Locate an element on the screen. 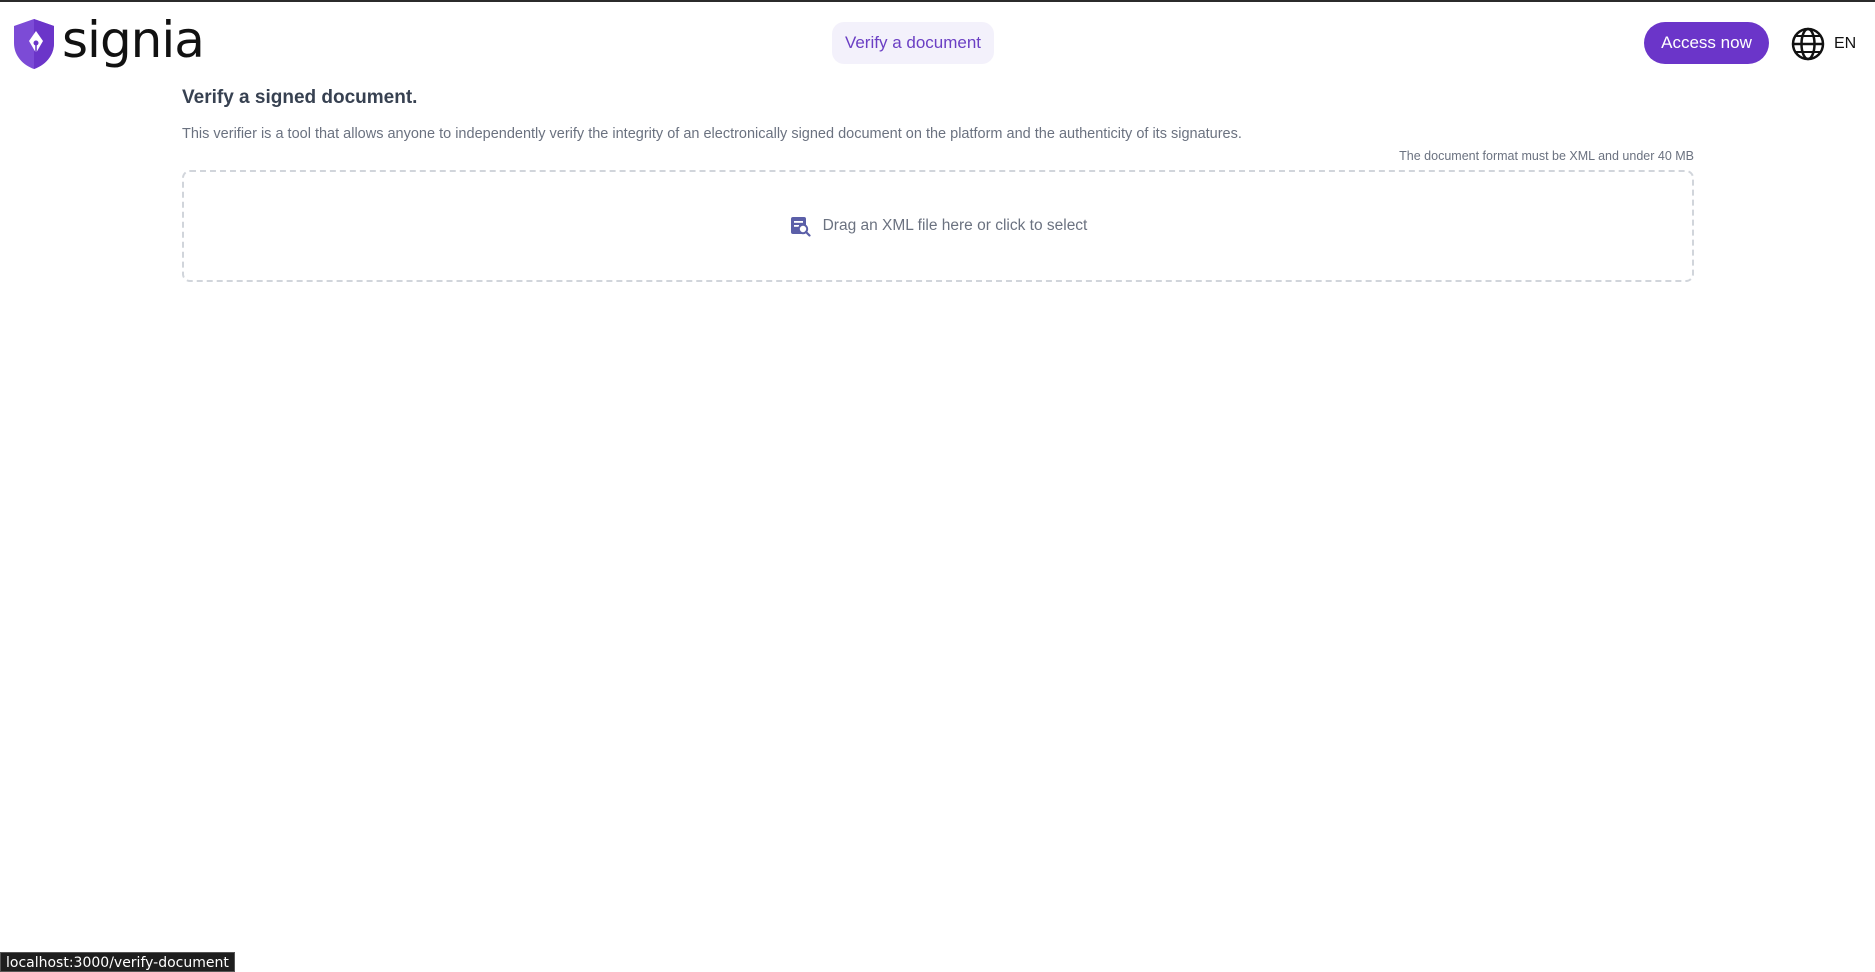 This screenshot has height=972, width=1875. globe-icon is located at coordinates (1808, 44).